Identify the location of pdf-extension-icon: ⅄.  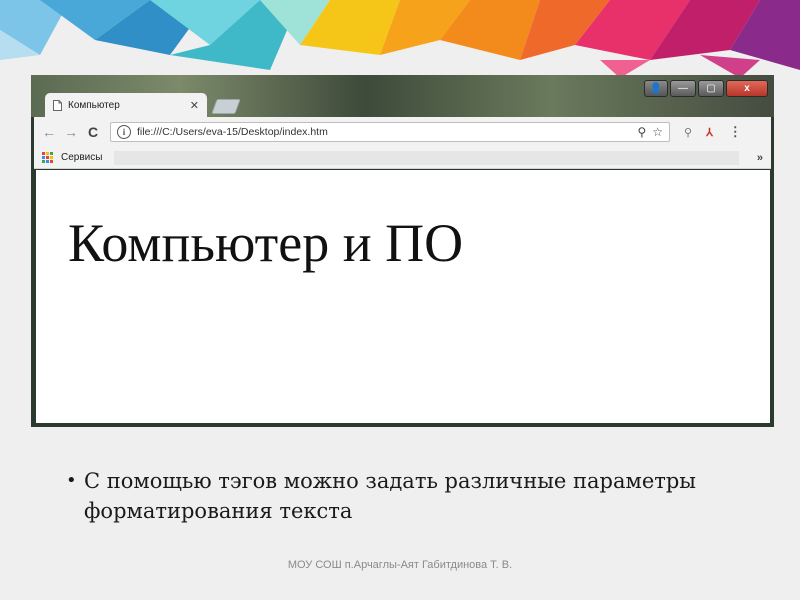
(709, 132).